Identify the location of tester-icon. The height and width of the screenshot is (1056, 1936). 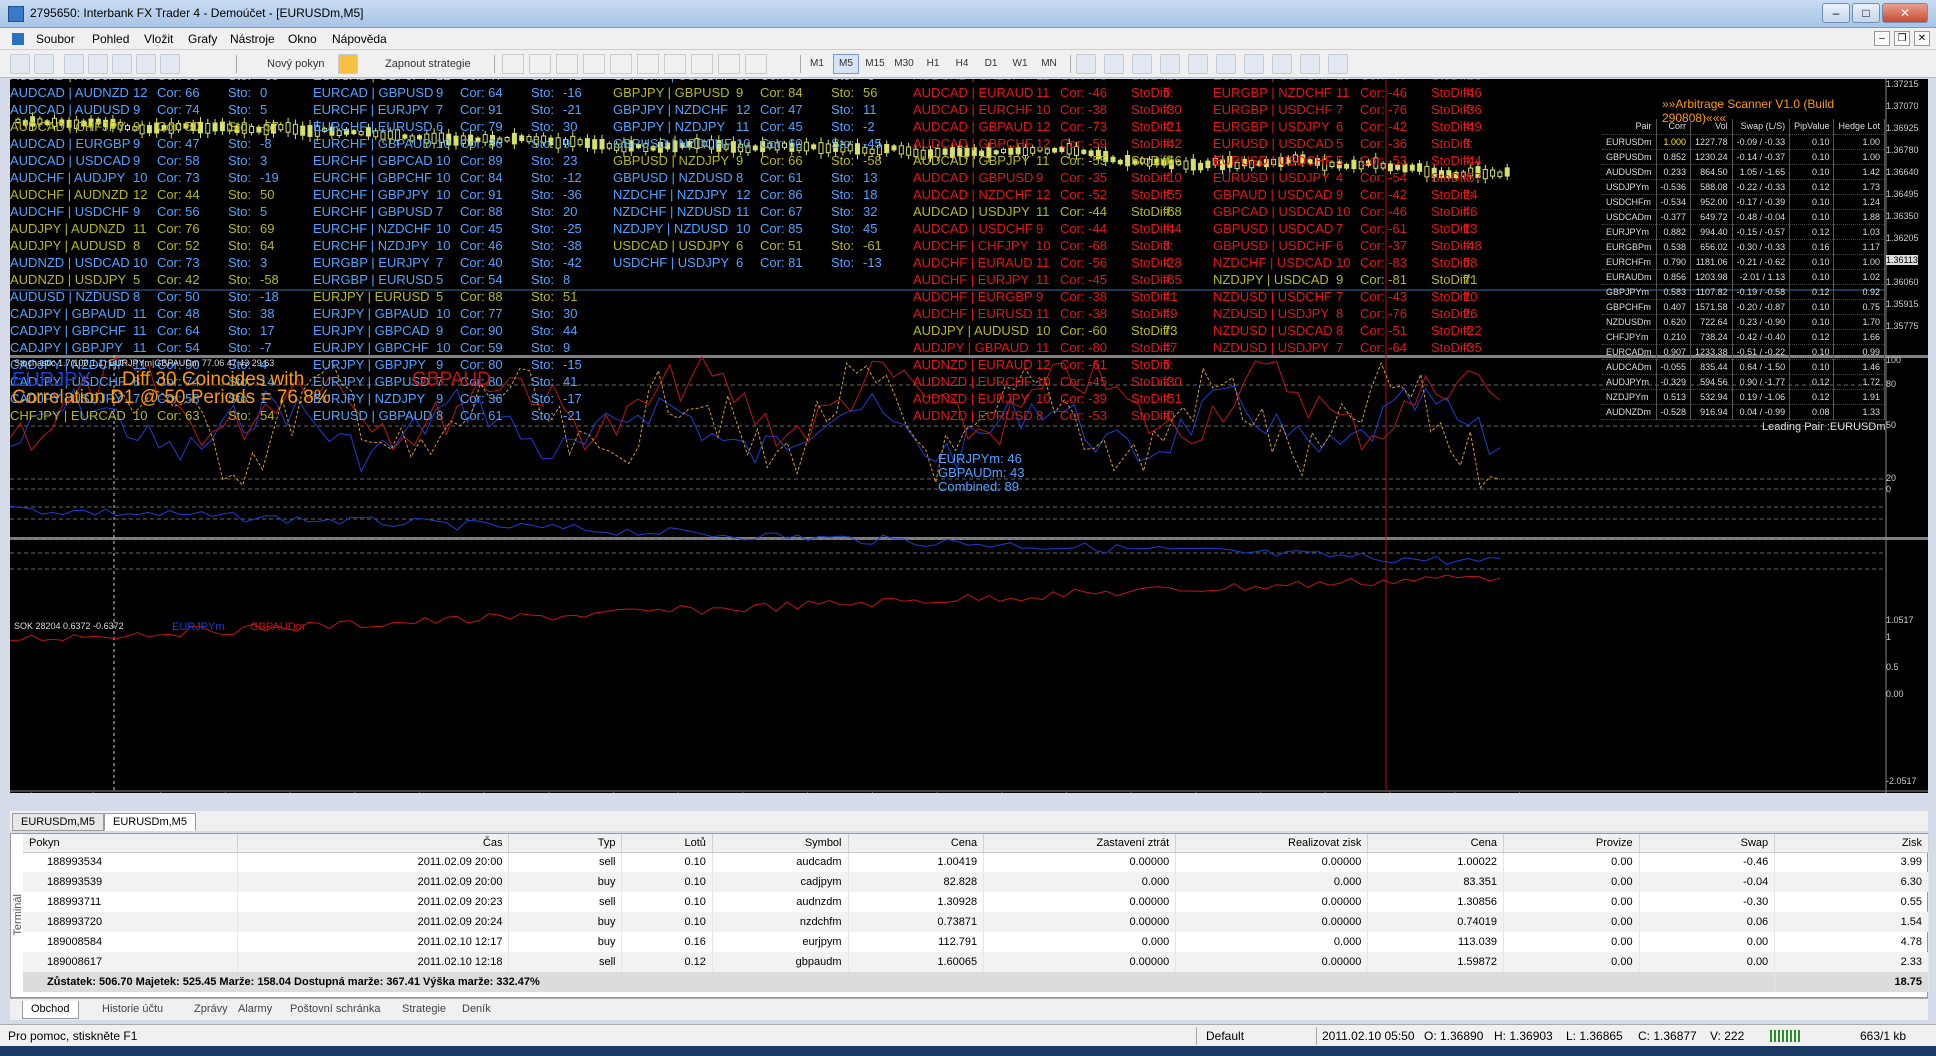
(170, 64).